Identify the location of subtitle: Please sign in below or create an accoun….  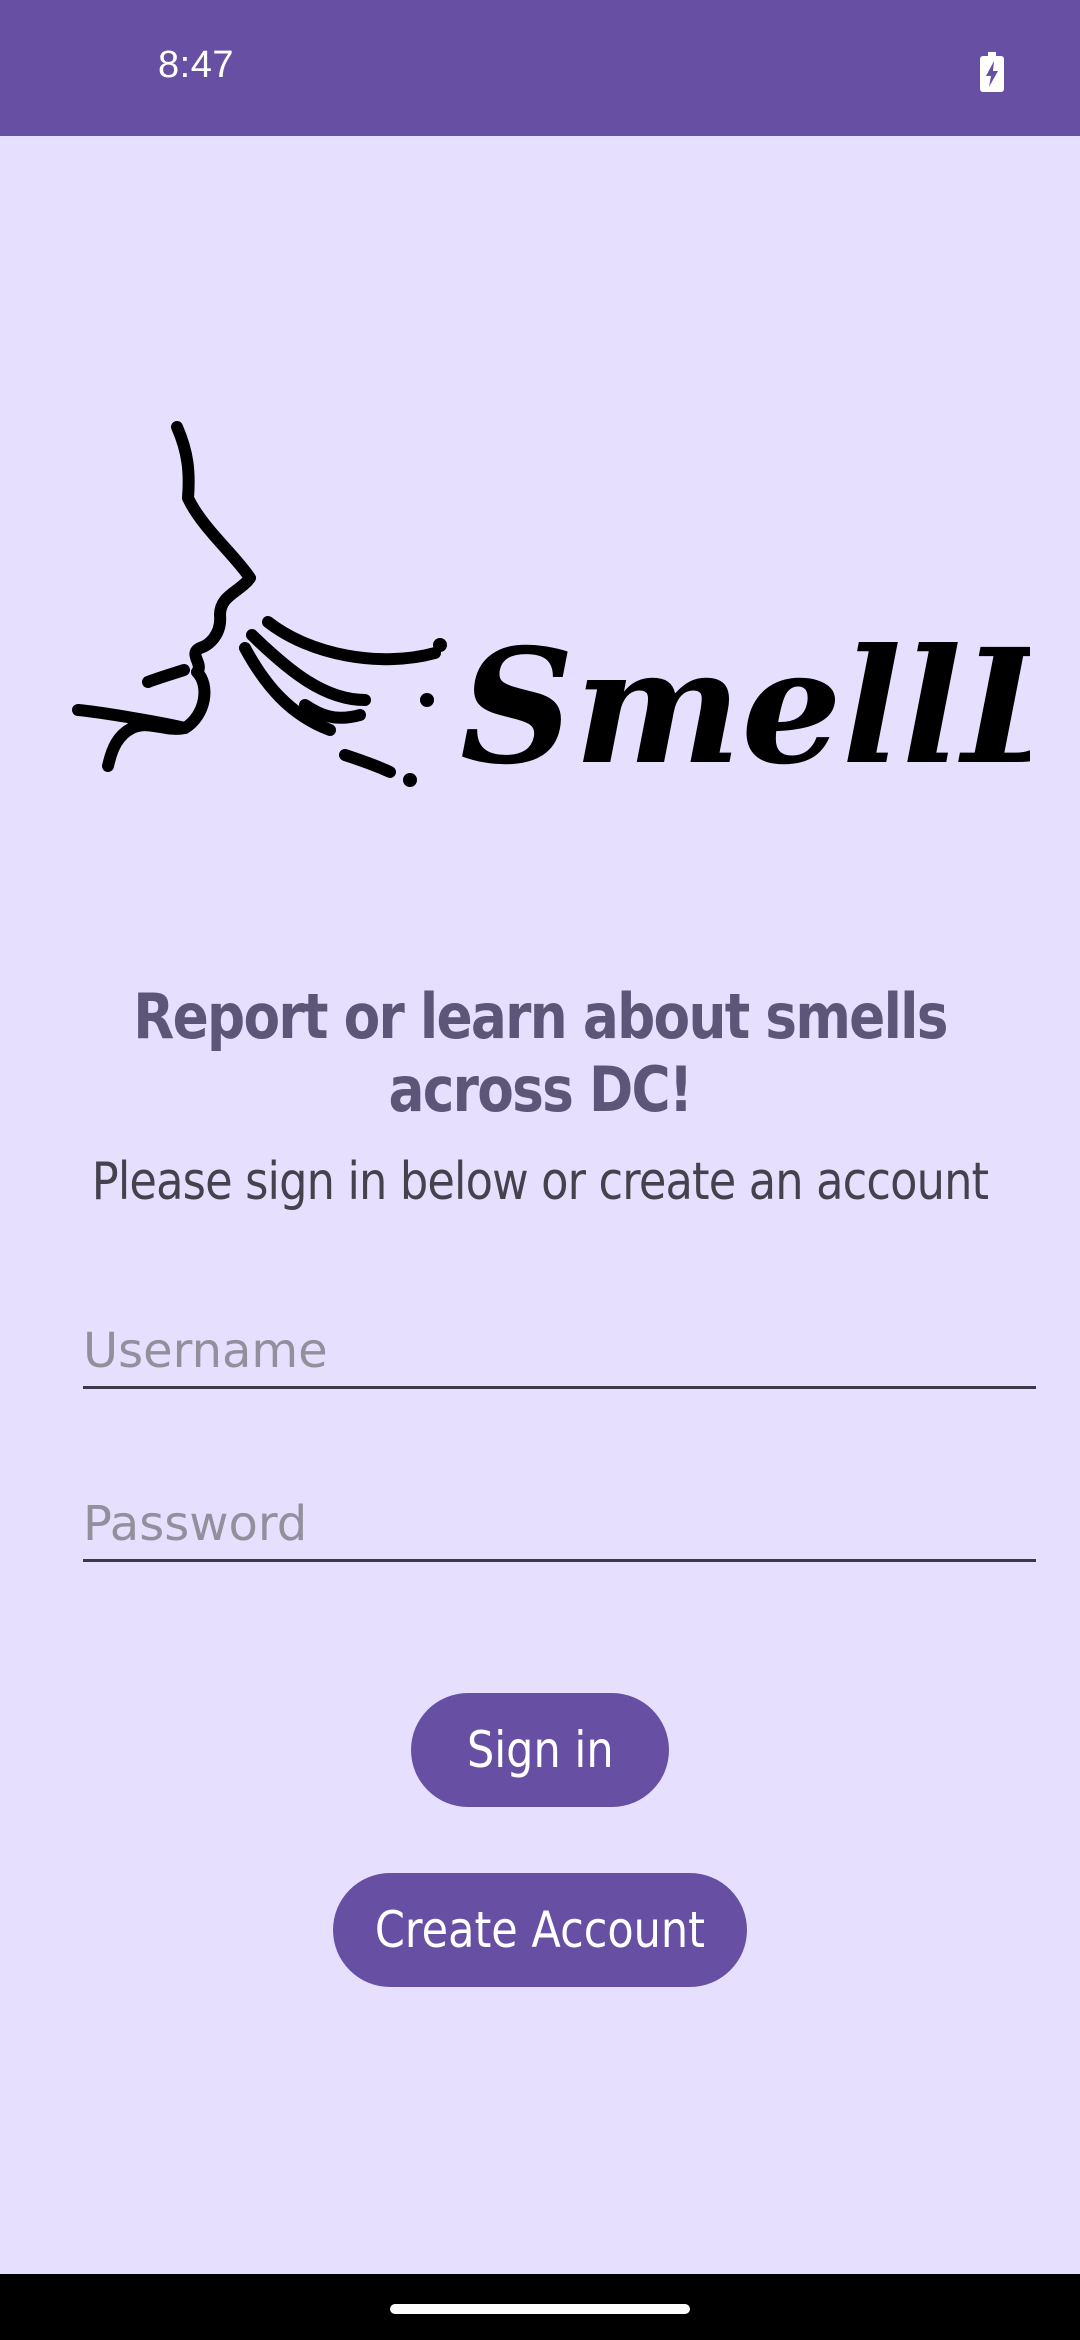
(540, 1182).